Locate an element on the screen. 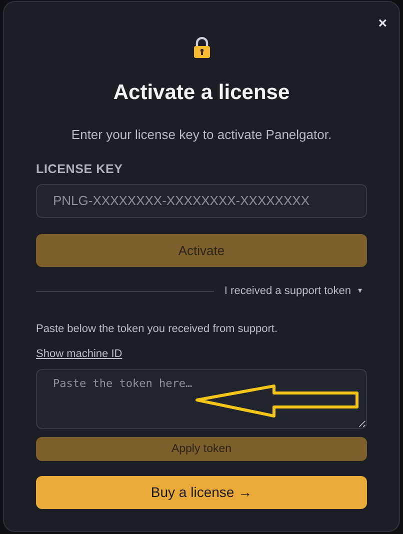 This screenshot has height=534, width=403. support-token-toggle: I received a support token ▾ is located at coordinates (295, 291).